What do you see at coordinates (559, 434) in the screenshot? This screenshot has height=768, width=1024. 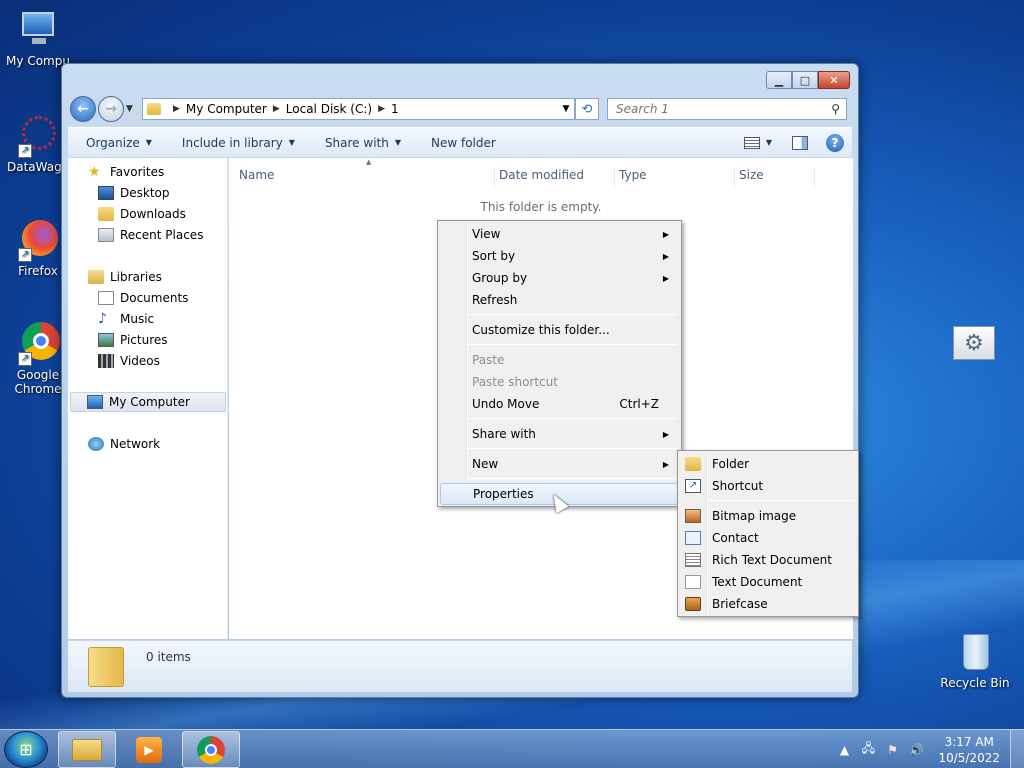 I see `menu-item-share-with: Share with ▶` at bounding box center [559, 434].